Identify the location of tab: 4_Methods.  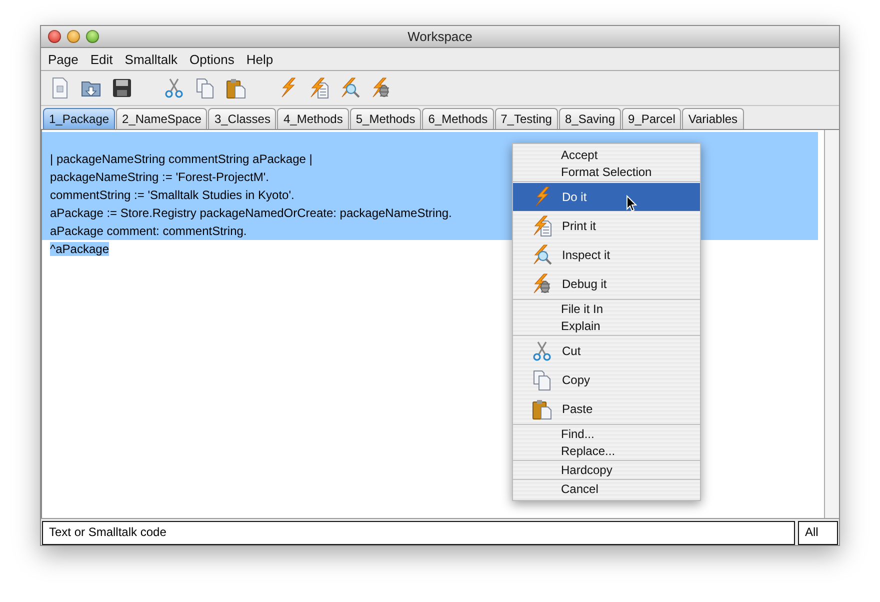
(313, 118).